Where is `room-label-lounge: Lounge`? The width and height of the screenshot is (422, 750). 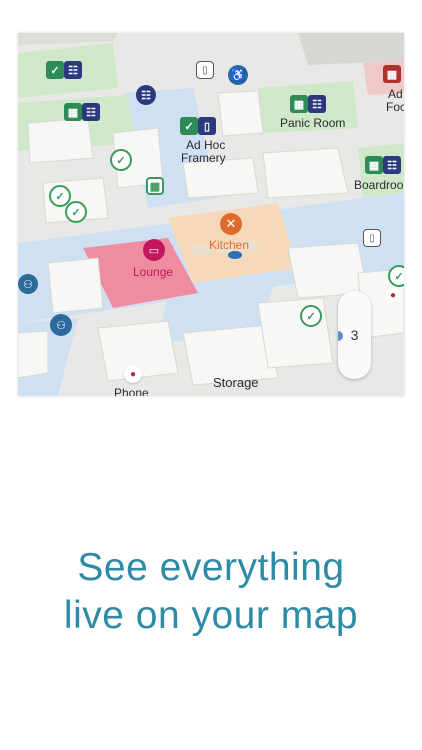 room-label-lounge: Lounge is located at coordinates (153, 272).